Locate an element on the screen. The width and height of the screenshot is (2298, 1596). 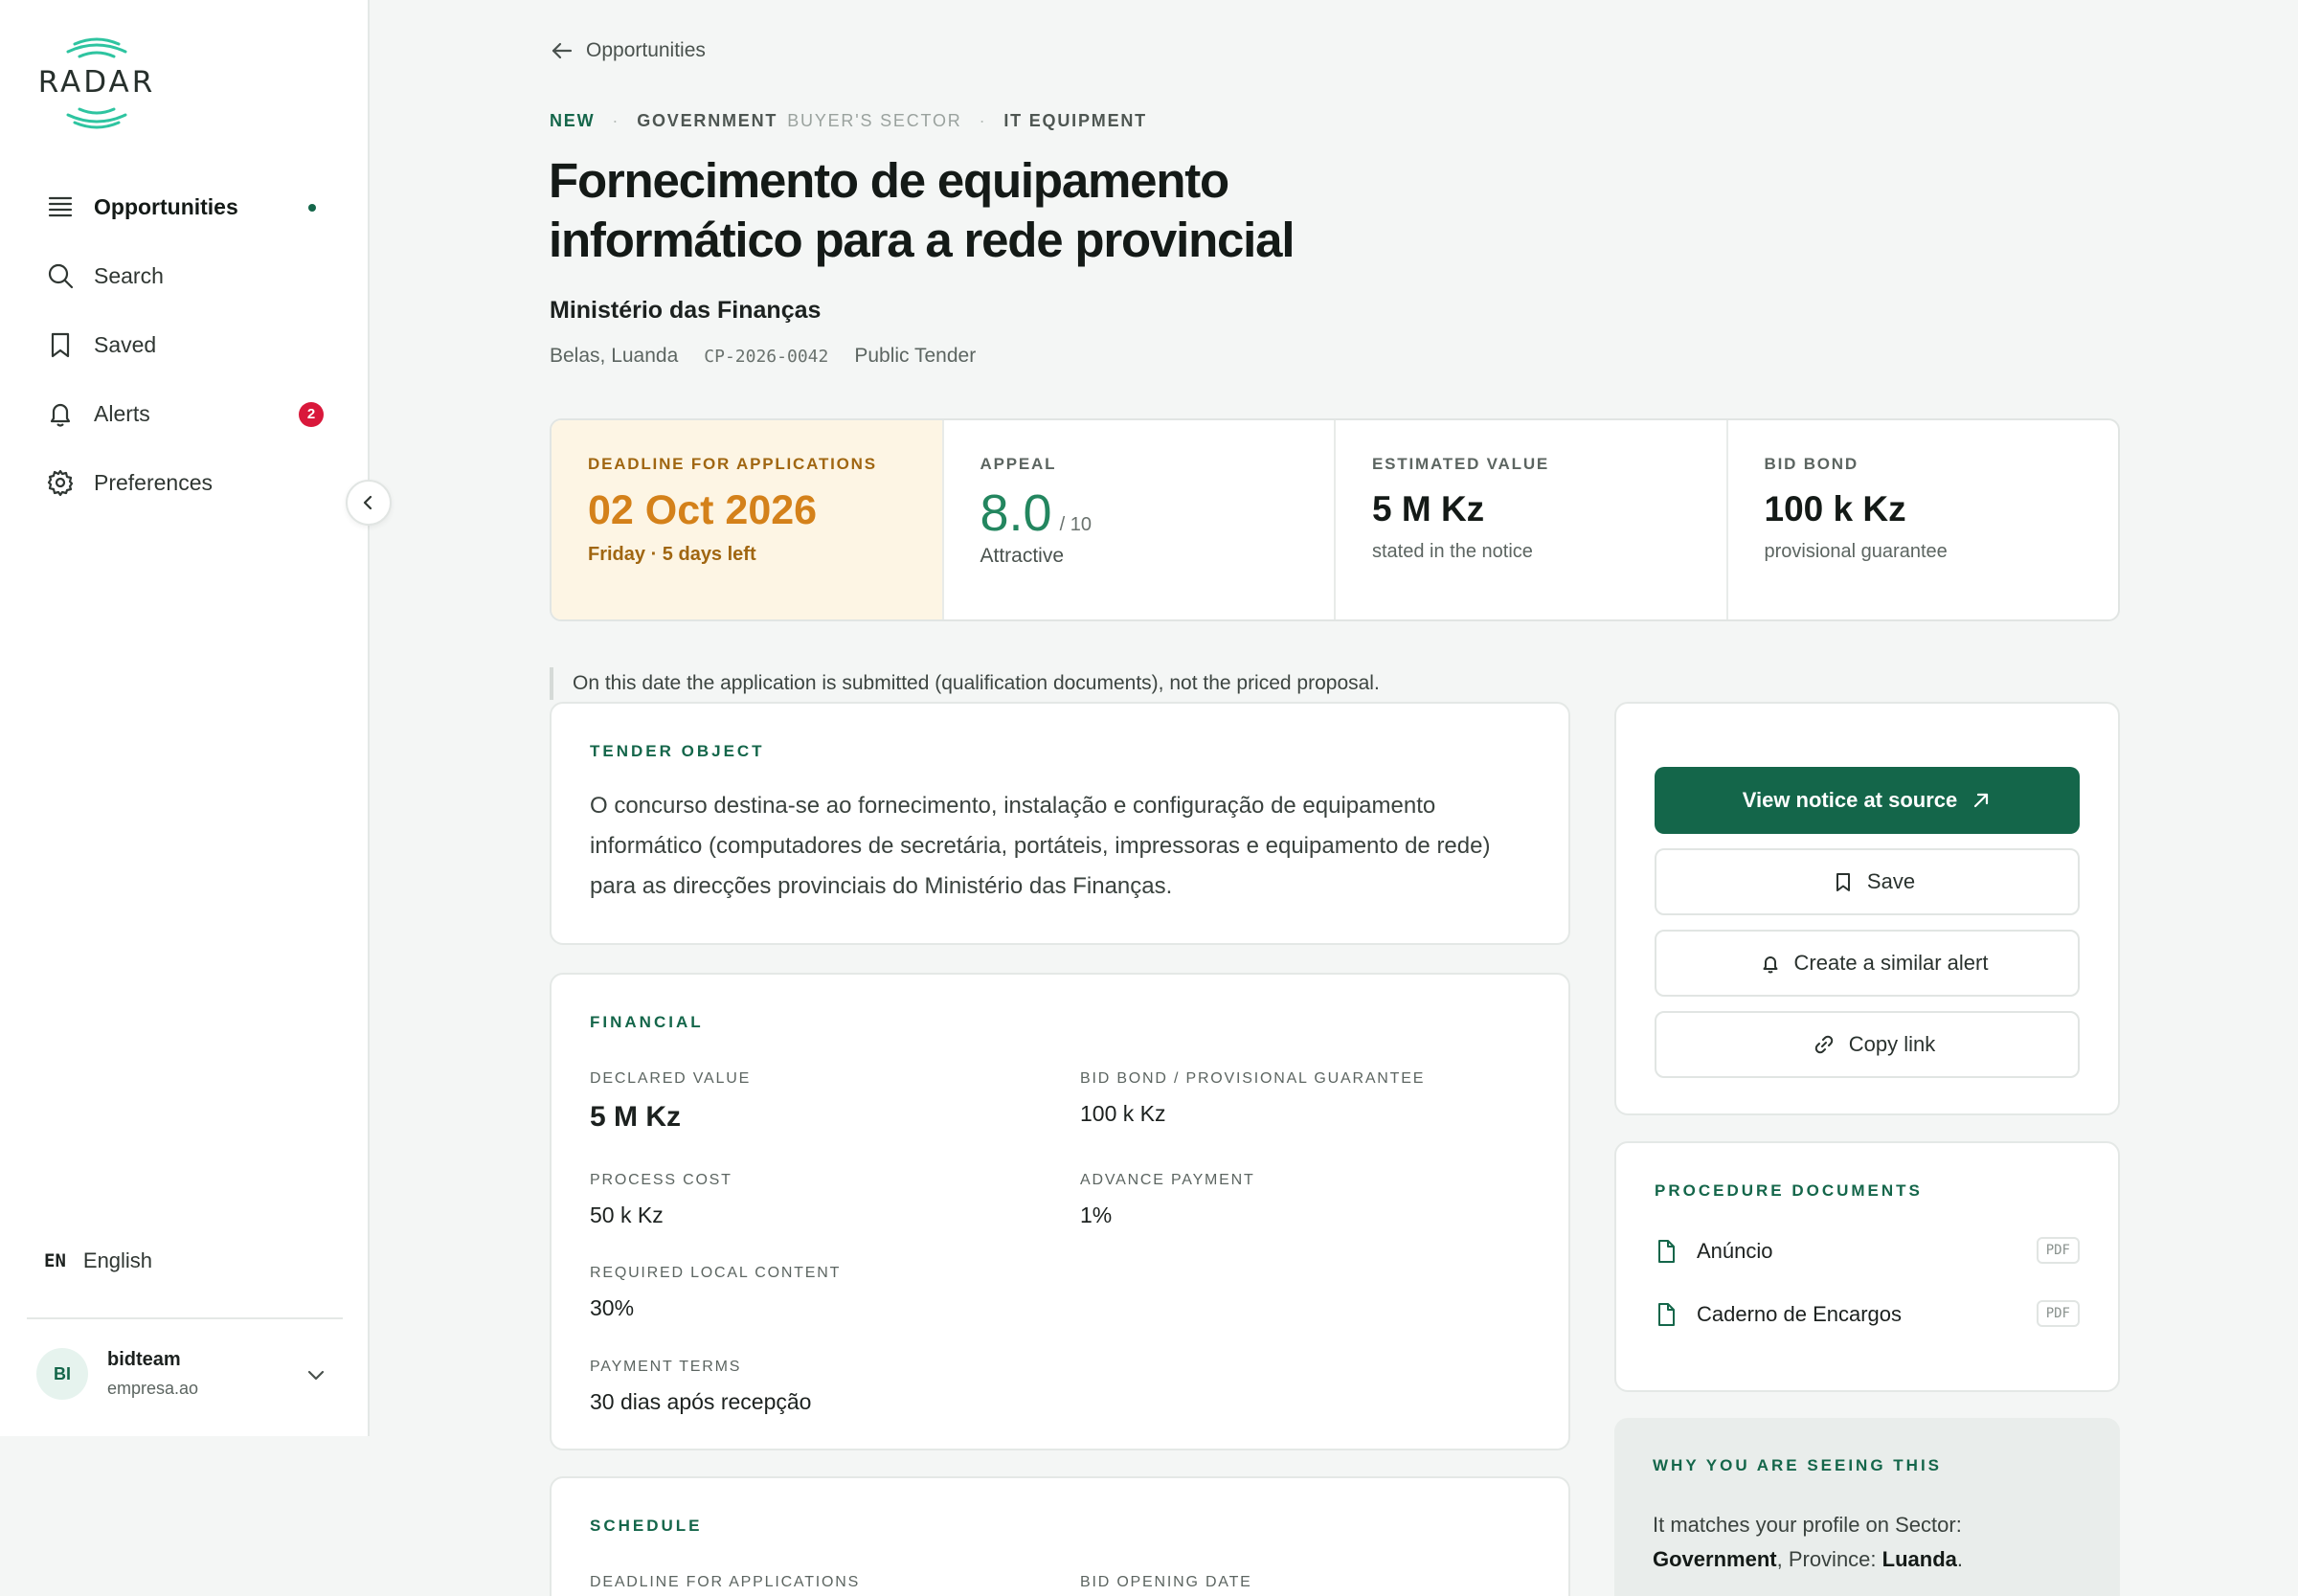
copy-link-button: Copy link is located at coordinates (1868, 1044).